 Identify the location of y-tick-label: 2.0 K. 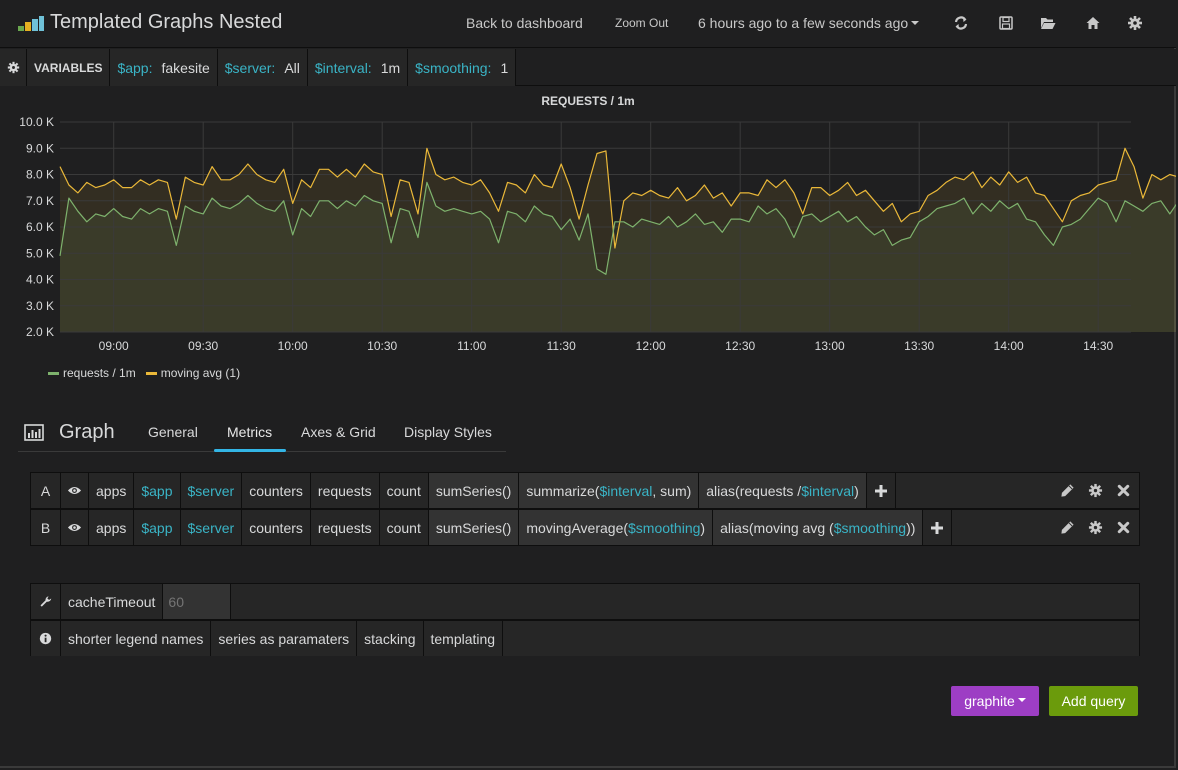
(40, 332).